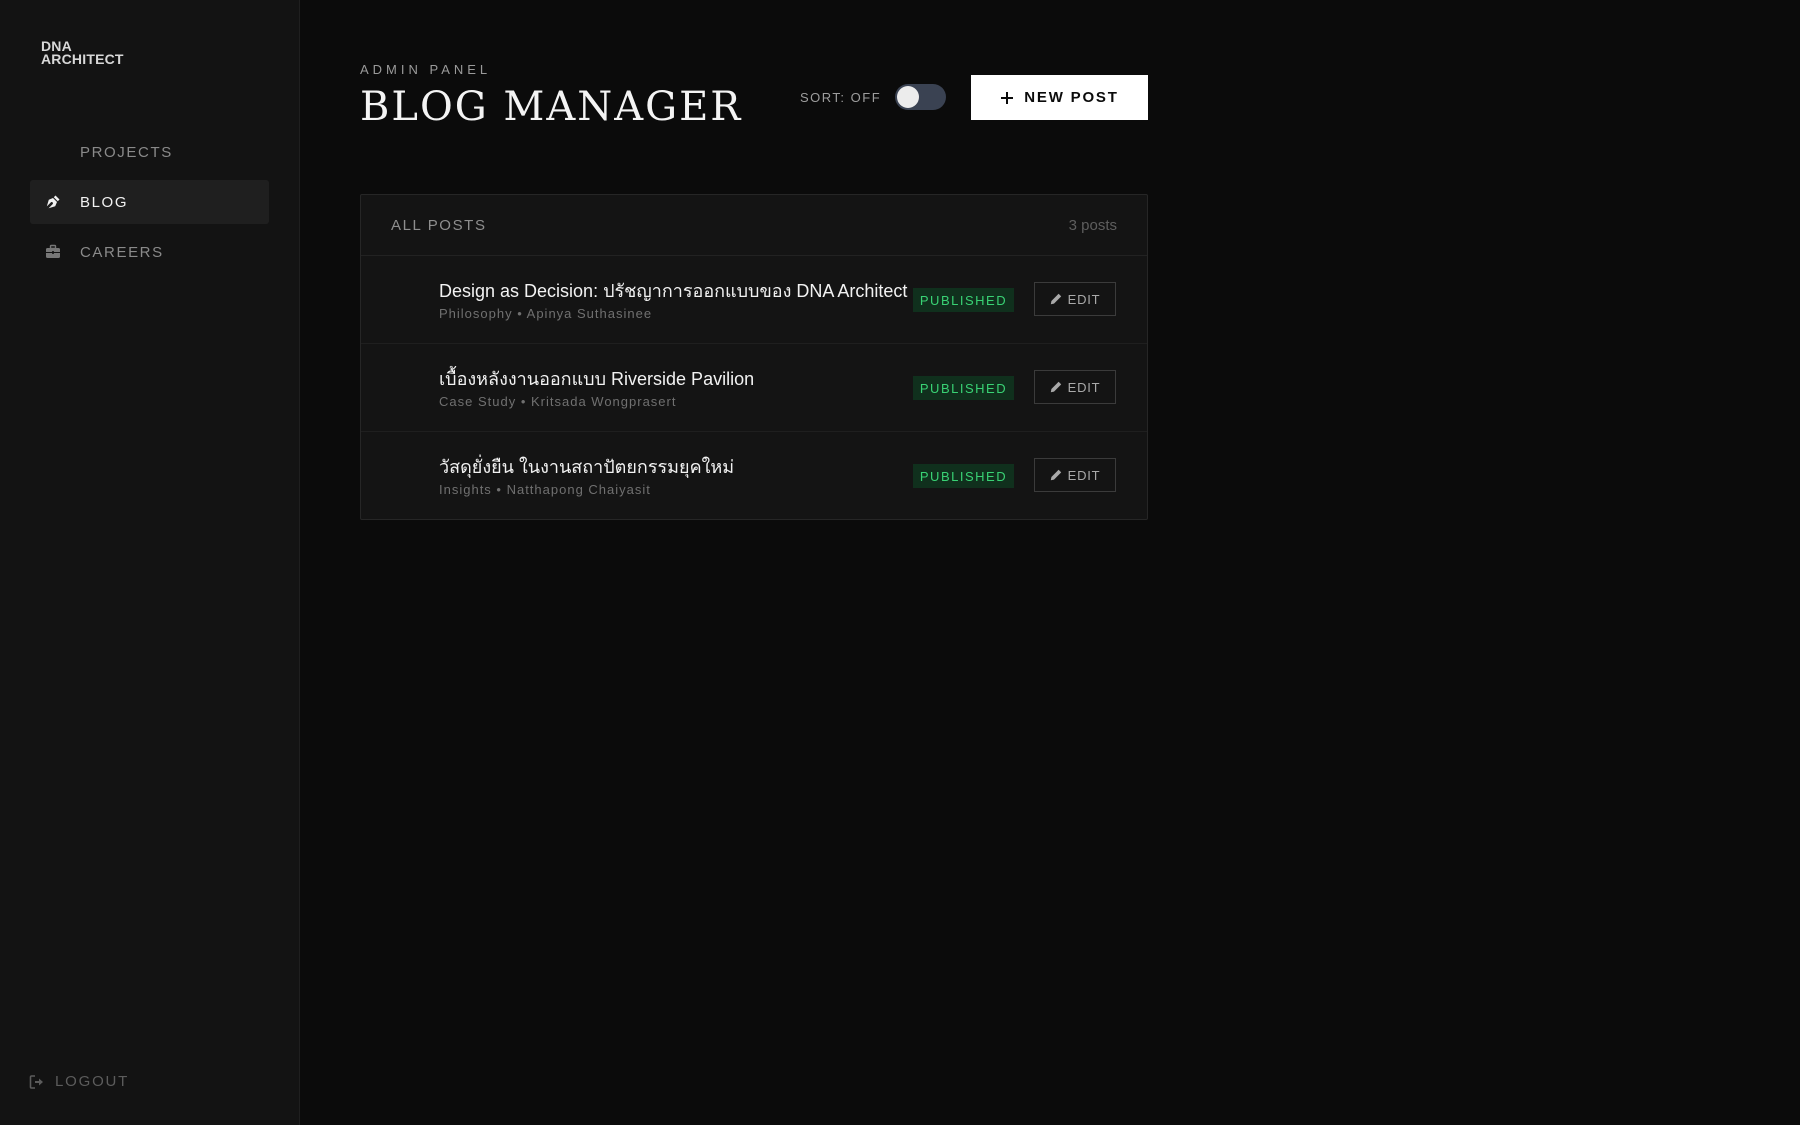 The width and height of the screenshot is (1800, 1125). I want to click on post-count: 3 posts, so click(1092, 225).